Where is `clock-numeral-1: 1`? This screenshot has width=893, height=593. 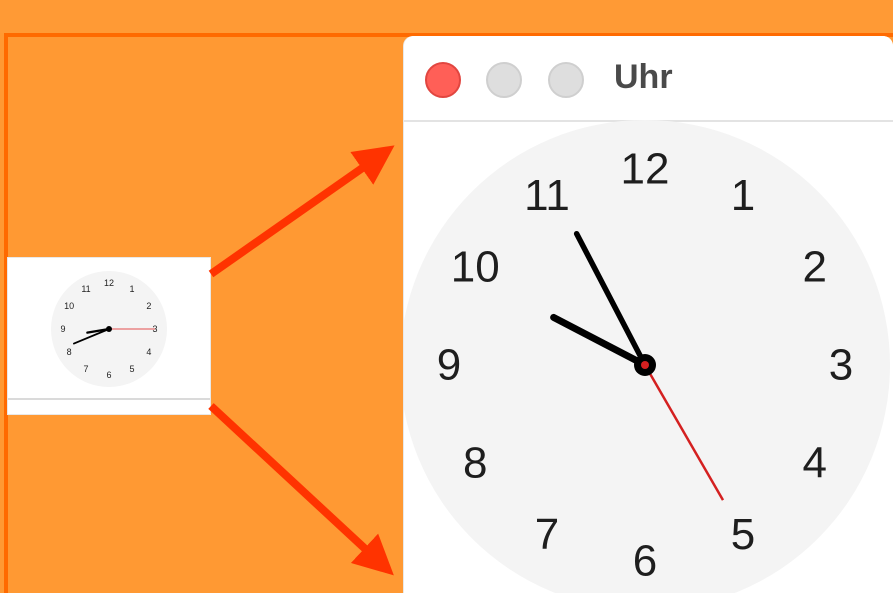 clock-numeral-1: 1 is located at coordinates (743, 195).